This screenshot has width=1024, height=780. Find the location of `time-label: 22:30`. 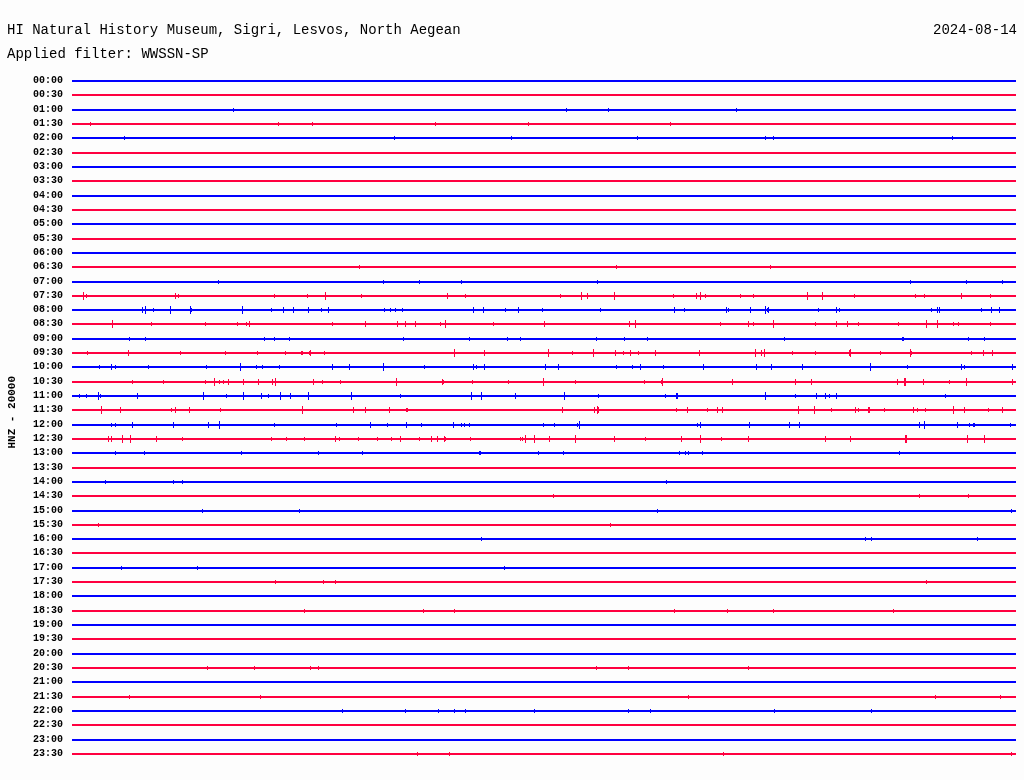

time-label: 22:30 is located at coordinates (47, 725).